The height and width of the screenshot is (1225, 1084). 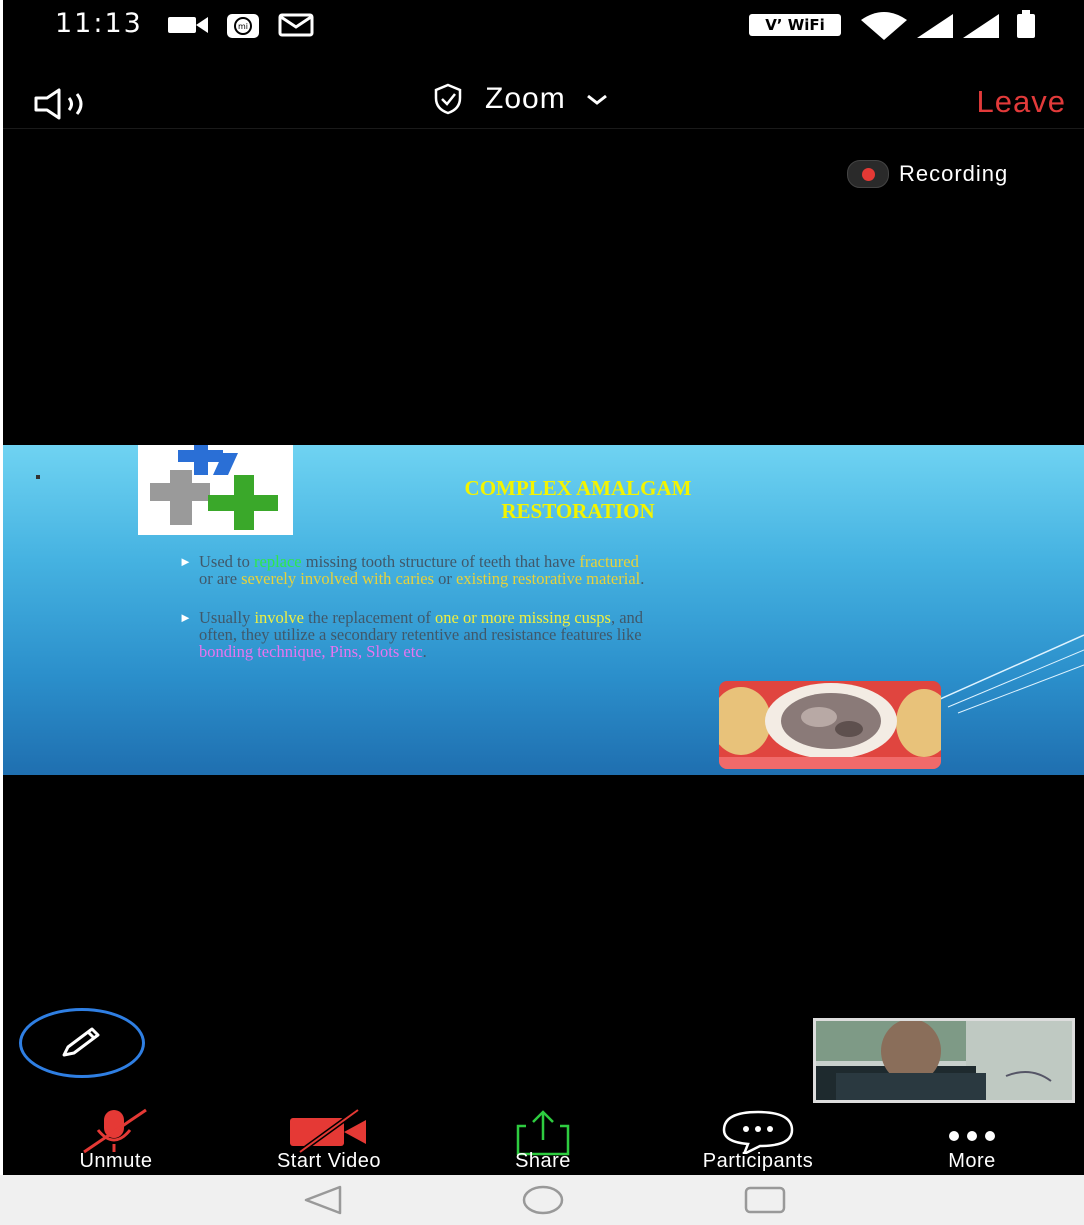 I want to click on video-off-icon, so click(x=328, y=1131).